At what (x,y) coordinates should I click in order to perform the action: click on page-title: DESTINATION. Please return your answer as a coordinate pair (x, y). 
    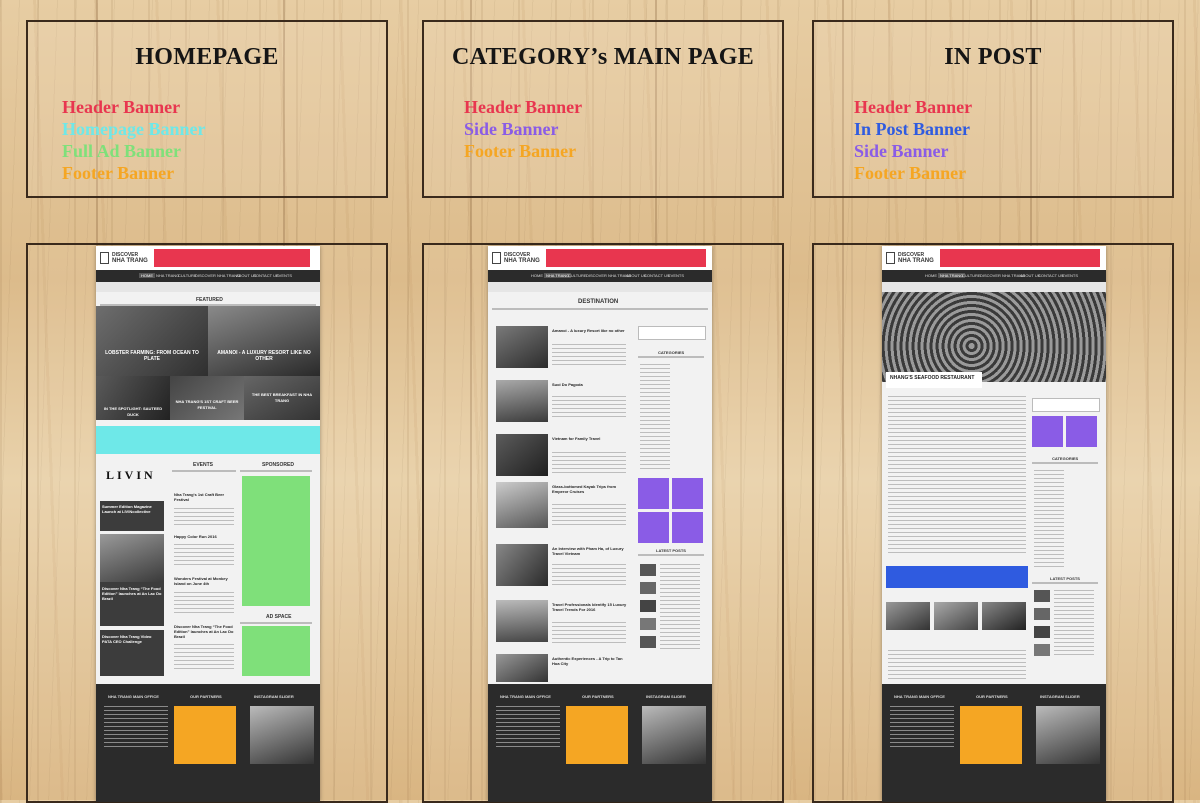
    Looking at the image, I should click on (598, 302).